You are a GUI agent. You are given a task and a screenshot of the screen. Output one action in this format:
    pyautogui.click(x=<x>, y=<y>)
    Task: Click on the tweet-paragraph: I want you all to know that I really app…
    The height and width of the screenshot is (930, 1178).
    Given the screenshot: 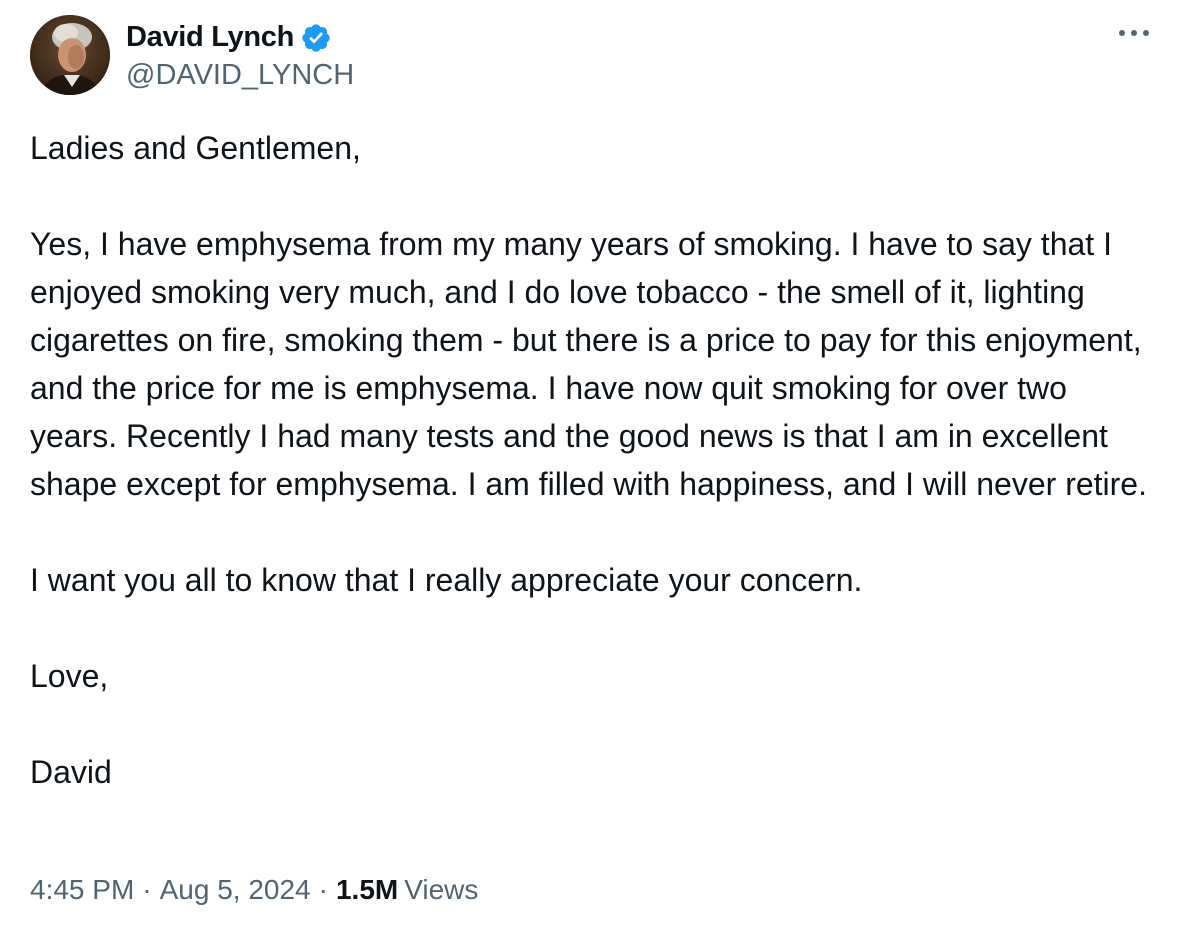 What is the action you would take?
    pyautogui.click(x=446, y=580)
    